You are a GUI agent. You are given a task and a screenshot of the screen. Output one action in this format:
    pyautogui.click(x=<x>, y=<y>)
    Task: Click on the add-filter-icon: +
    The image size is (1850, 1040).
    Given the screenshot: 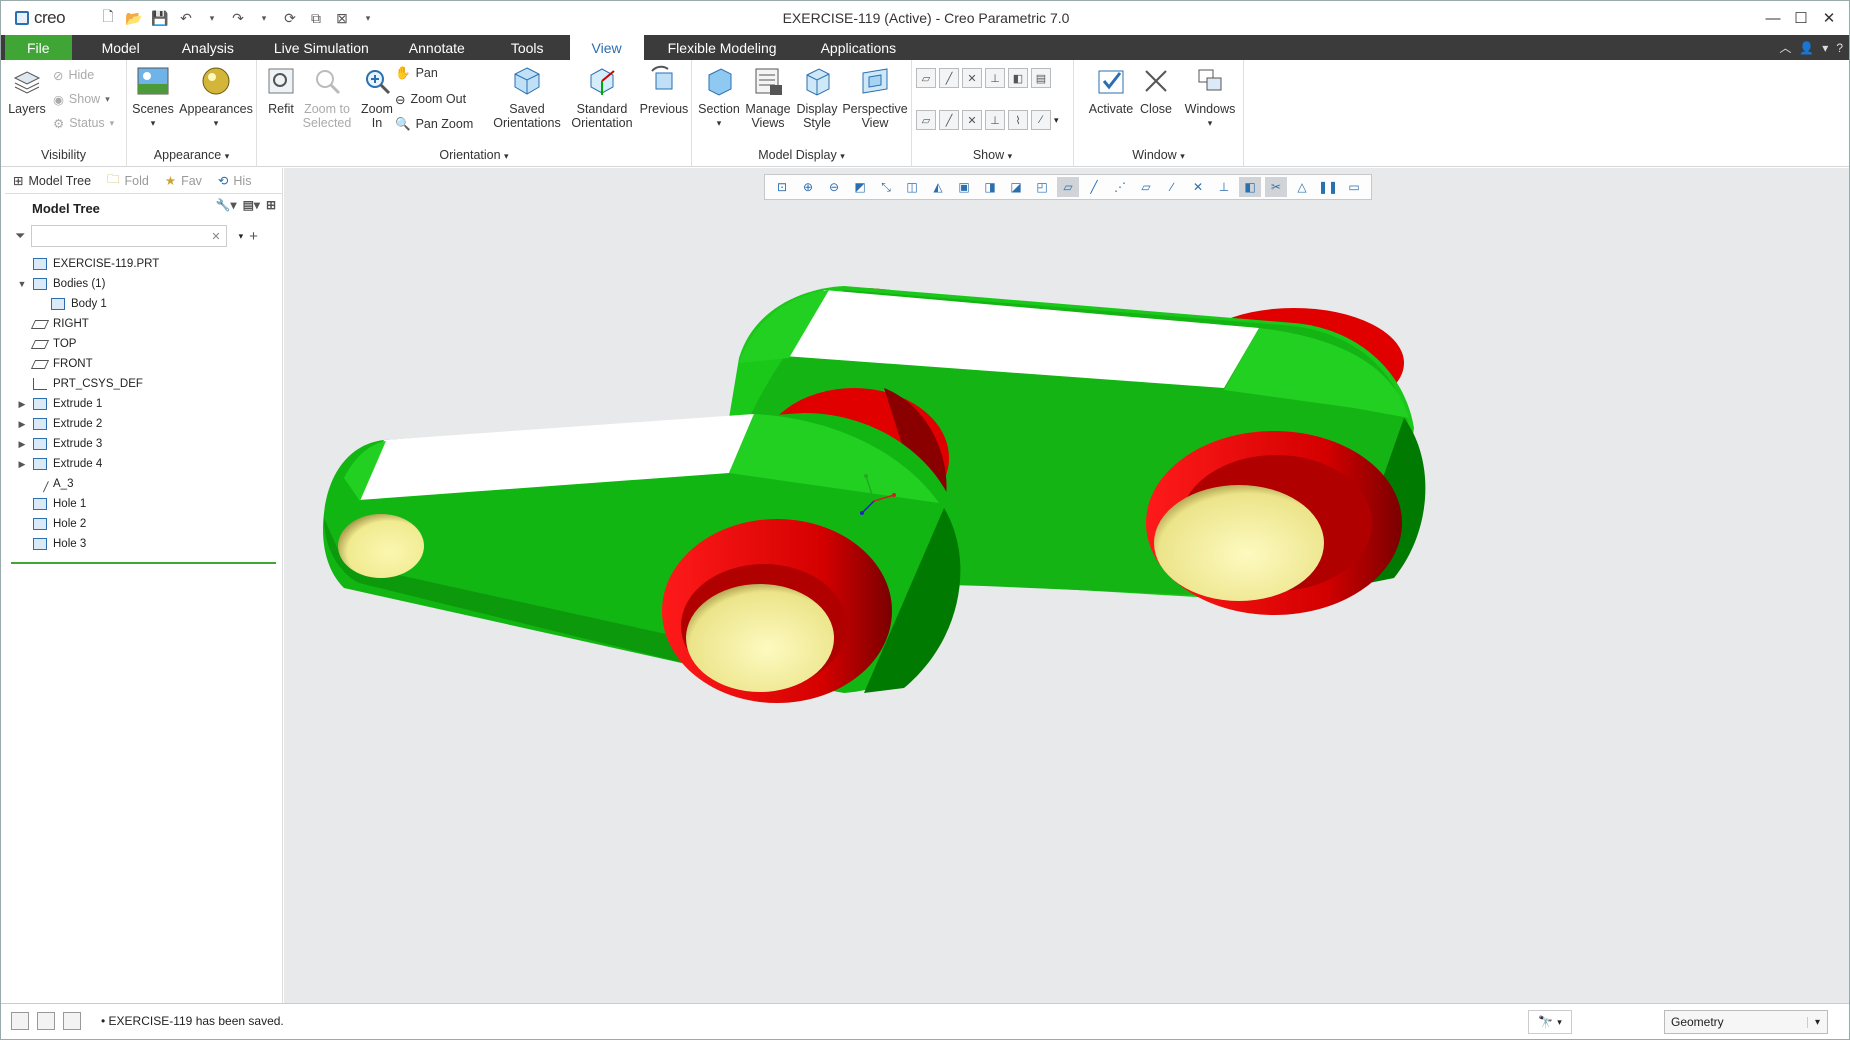 What is the action you would take?
    pyautogui.click(x=253, y=236)
    